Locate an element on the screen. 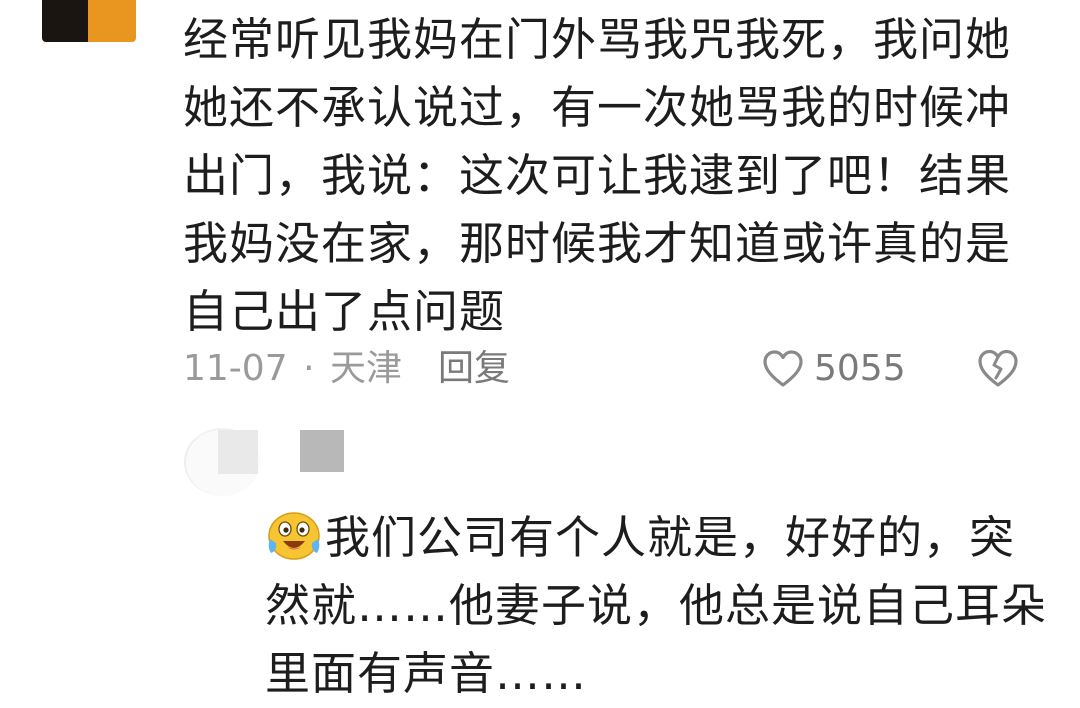  heart-outline-icon is located at coordinates (783, 368).